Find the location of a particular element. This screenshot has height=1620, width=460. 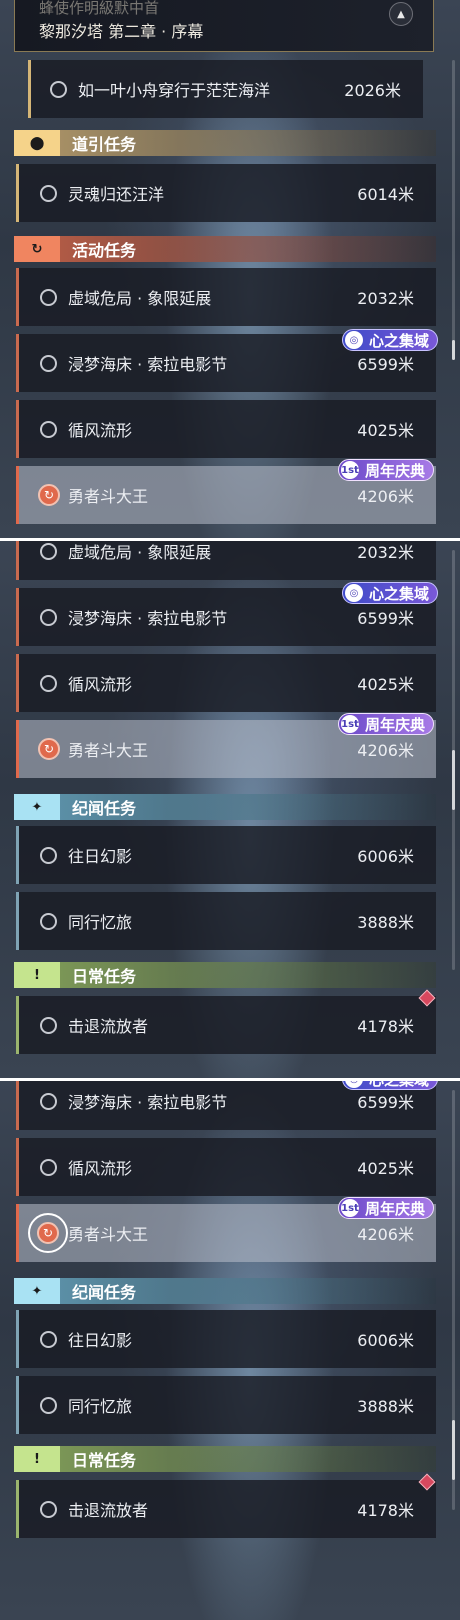

quest-row-soul: 灵魂归还汪洋 6014米 is located at coordinates (226, 193).